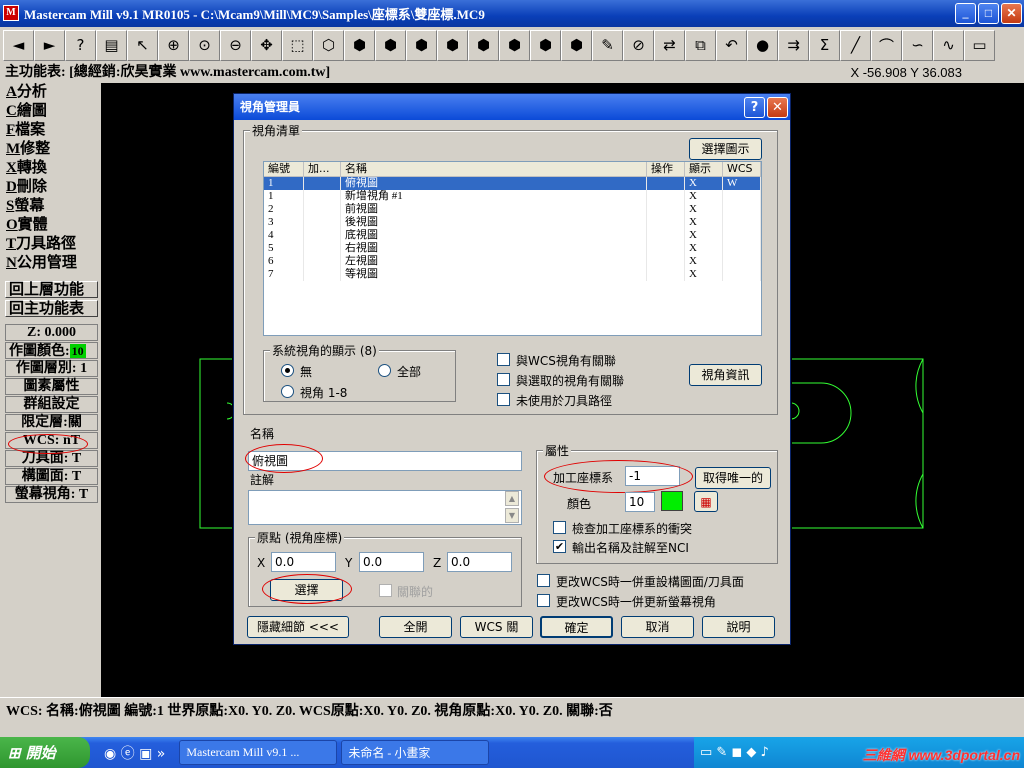  Describe the element at coordinates (415, 752) in the screenshot. I see `task-paint: 未命名 - 小畫家` at that location.